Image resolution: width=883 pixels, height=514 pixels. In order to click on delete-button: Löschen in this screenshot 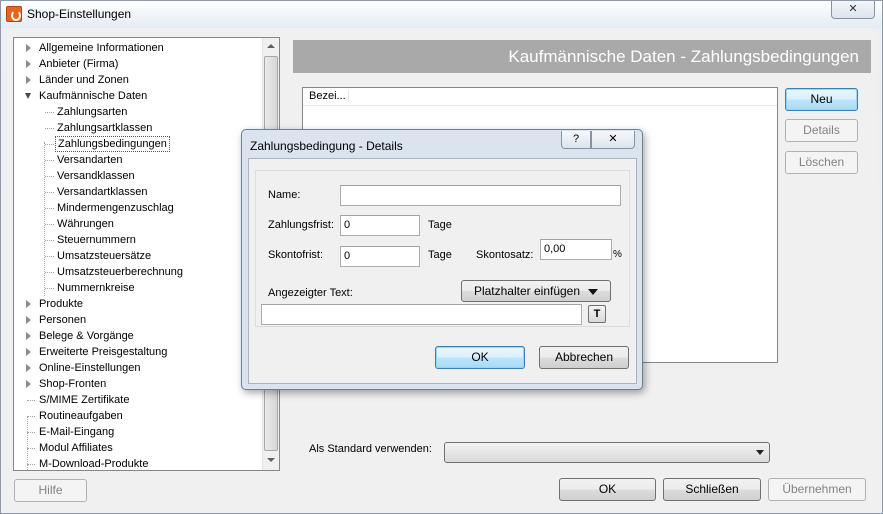, I will do `click(821, 162)`.